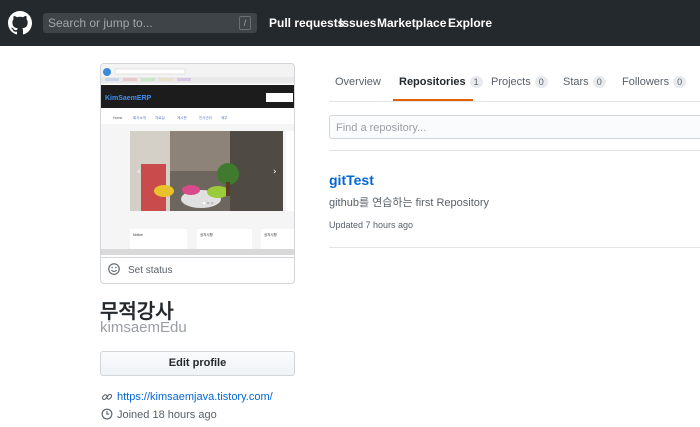 This screenshot has width=700, height=427. I want to click on clock-icon, so click(107, 414).